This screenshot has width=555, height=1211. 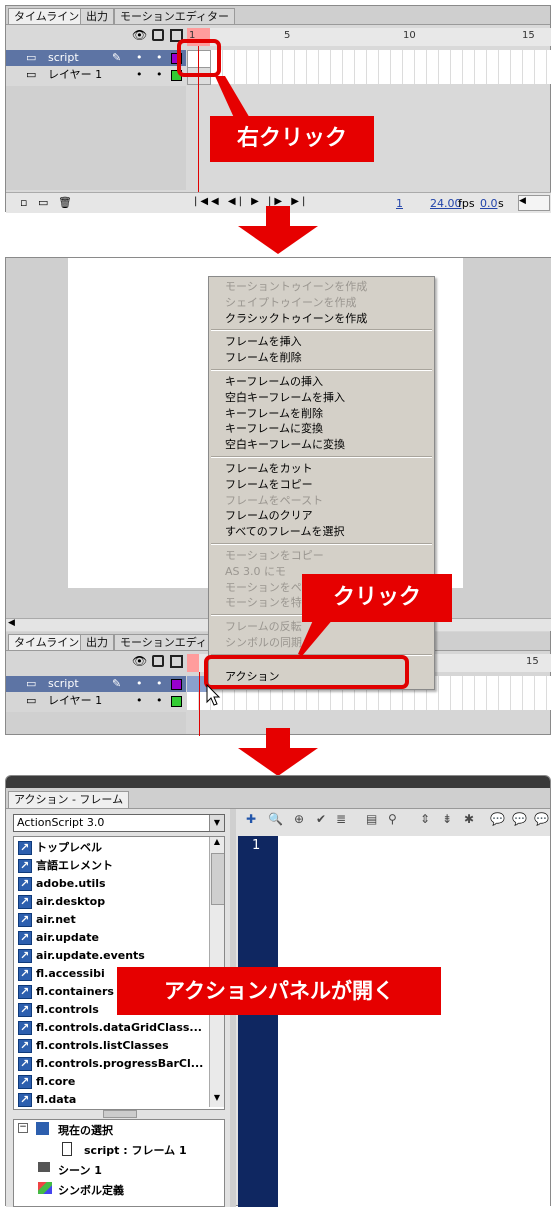 I want to click on nav-current-selection: 現在の選択, so click(x=85, y=1130).